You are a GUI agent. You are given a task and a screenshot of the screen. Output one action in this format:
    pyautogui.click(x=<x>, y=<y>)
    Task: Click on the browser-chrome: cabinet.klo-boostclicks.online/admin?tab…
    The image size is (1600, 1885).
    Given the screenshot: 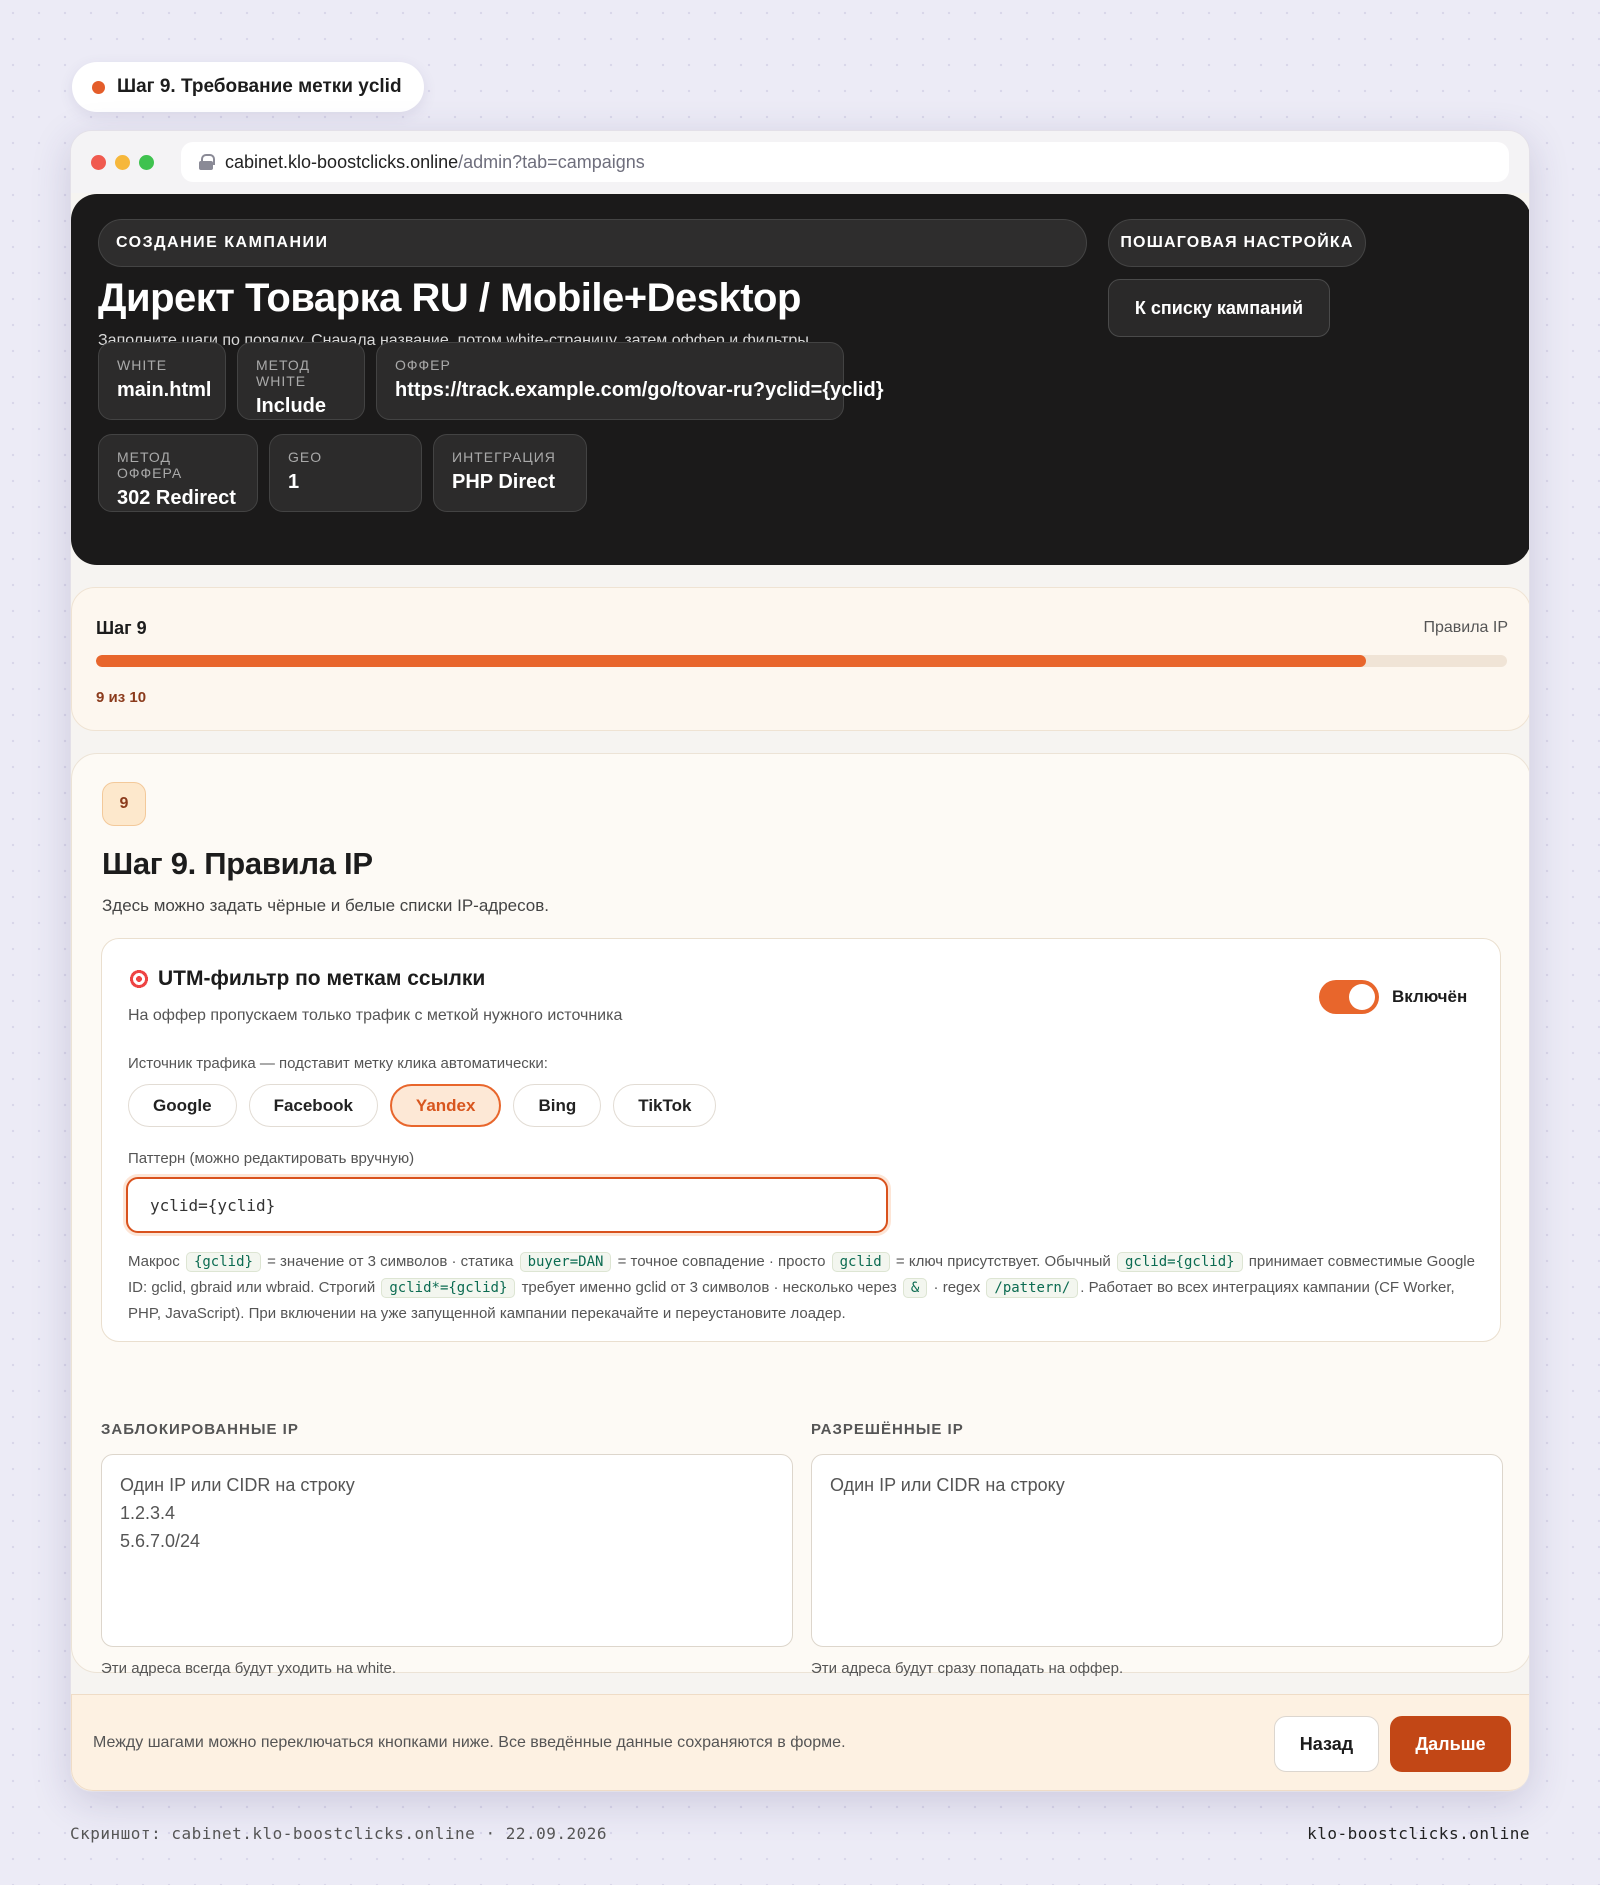 What is the action you would take?
    pyautogui.click(x=800, y=162)
    